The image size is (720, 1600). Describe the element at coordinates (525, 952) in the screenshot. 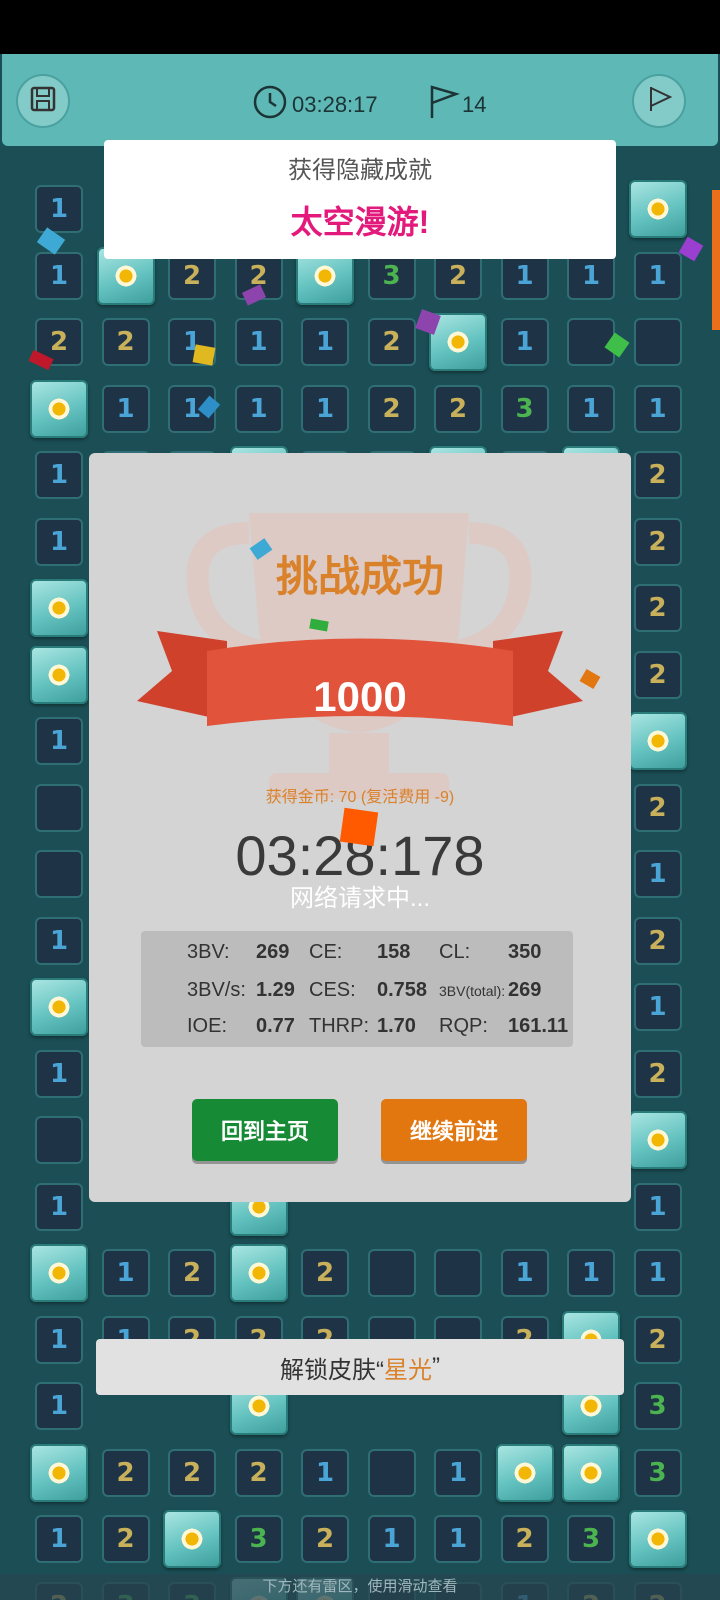

I see `stat-cl: 350` at that location.